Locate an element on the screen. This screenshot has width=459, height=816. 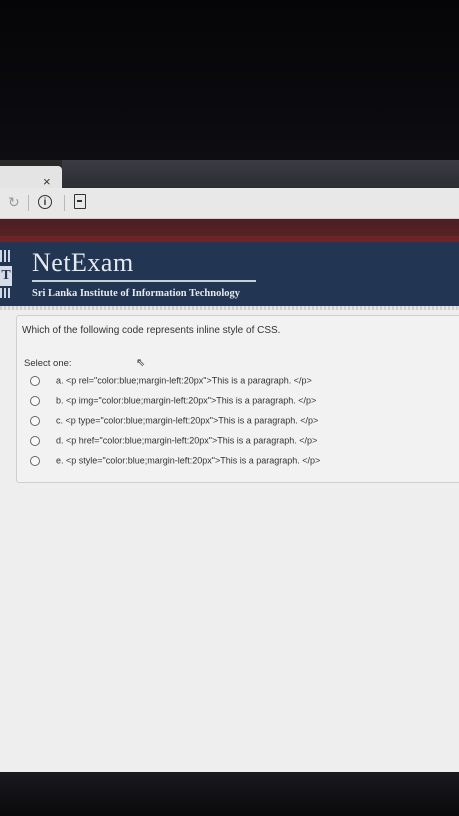
select-one-label: Select one: is located at coordinates (48, 363).